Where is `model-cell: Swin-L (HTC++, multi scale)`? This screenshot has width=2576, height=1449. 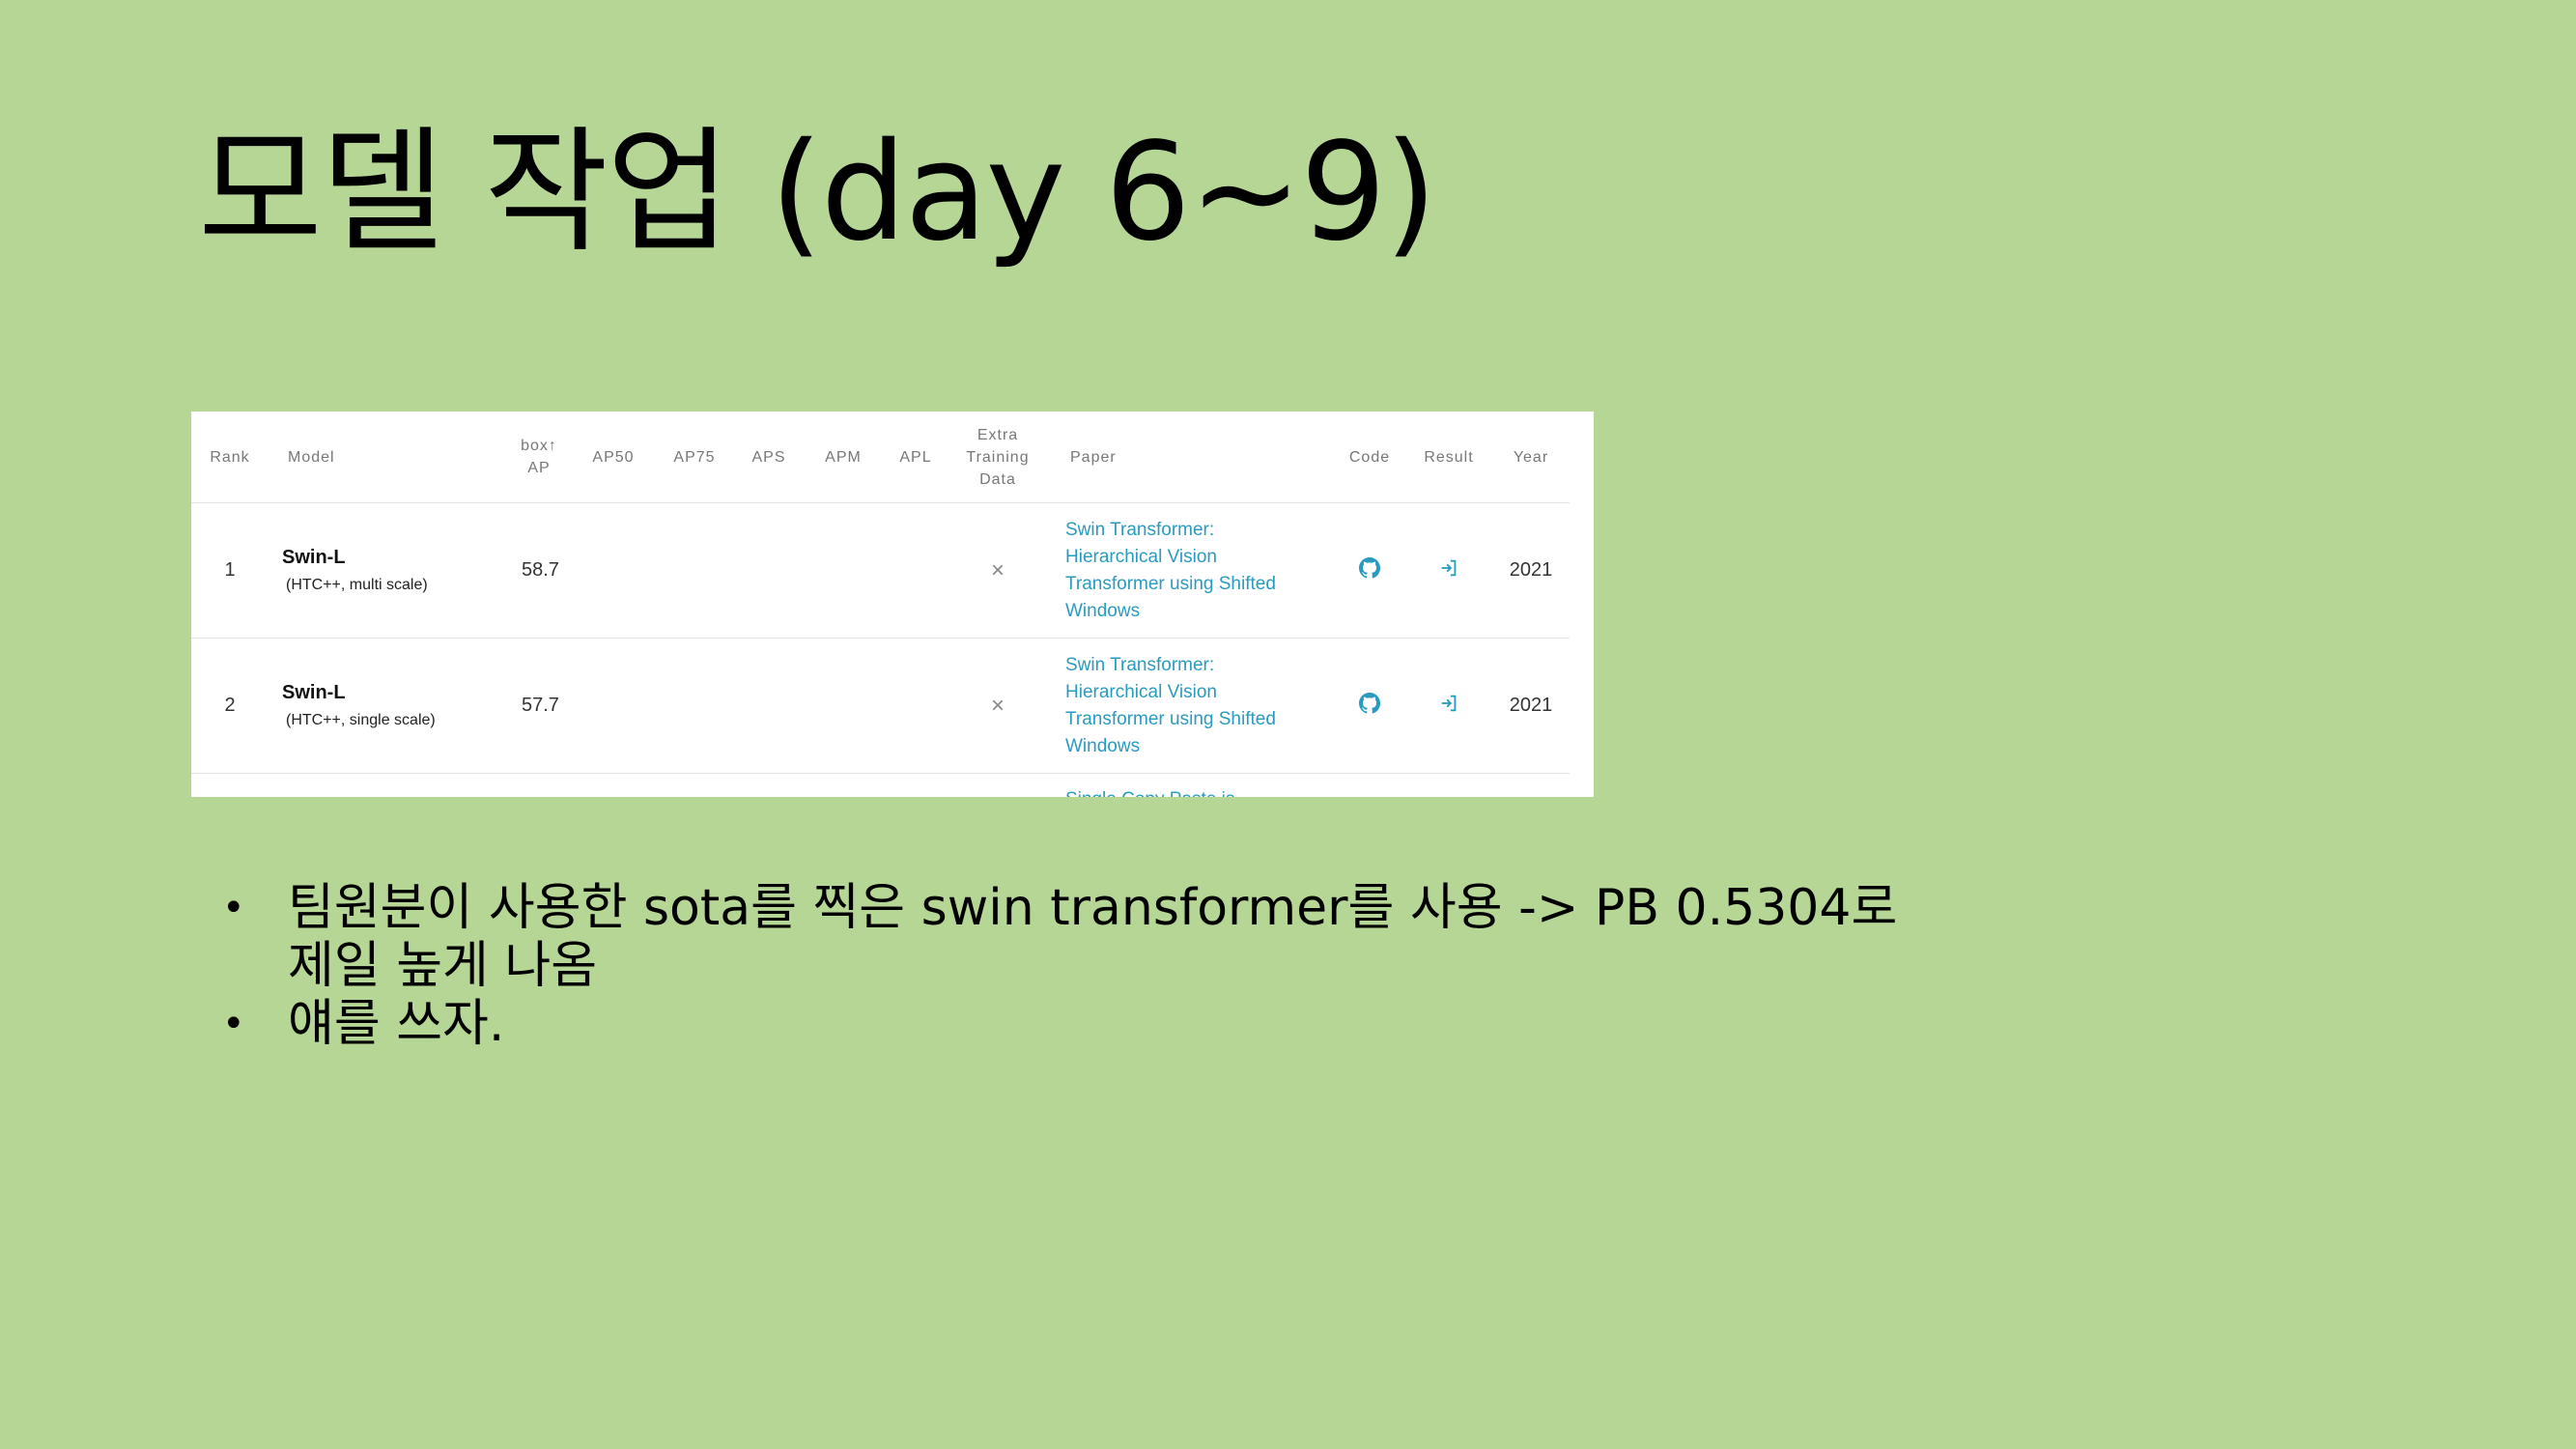 model-cell: Swin-L (HTC++, multi scale) is located at coordinates (393, 570).